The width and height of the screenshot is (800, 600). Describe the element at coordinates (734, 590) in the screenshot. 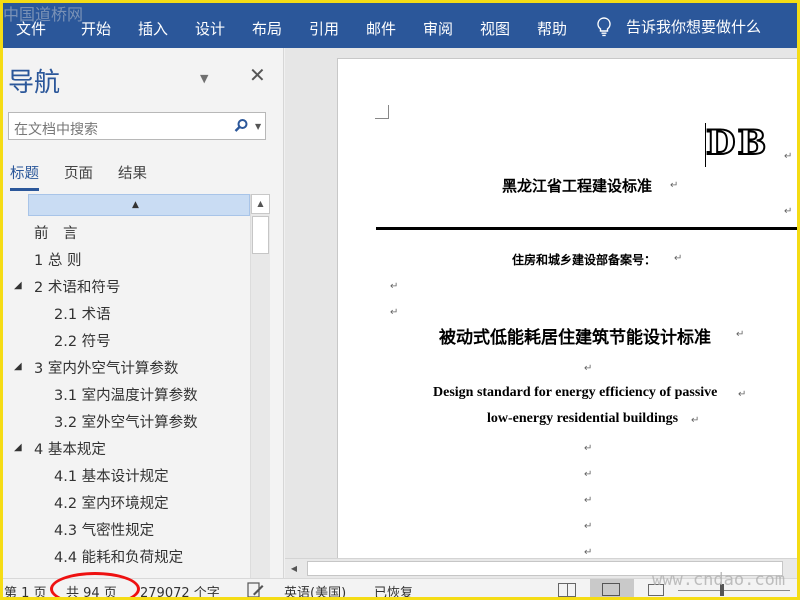

I see `zoom-slider` at that location.